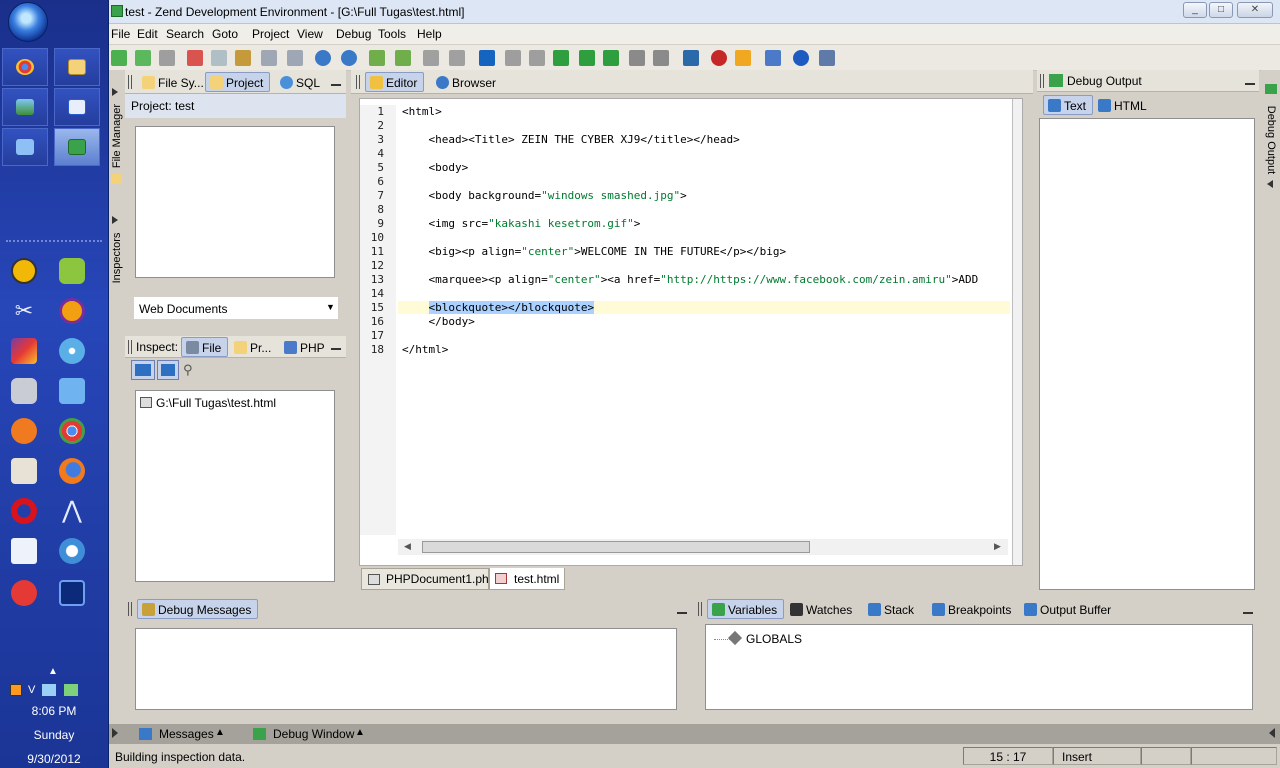  Describe the element at coordinates (1221, 10) in the screenshot. I see `maximize-button: □` at that location.